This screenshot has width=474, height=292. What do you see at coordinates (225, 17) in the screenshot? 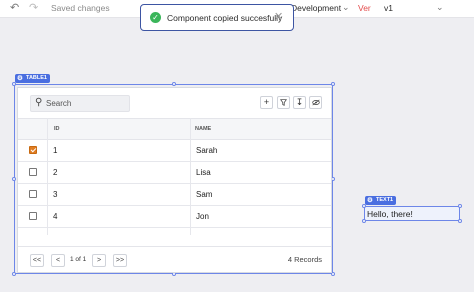
I see `toast-message: Component copied succesfully` at bounding box center [225, 17].